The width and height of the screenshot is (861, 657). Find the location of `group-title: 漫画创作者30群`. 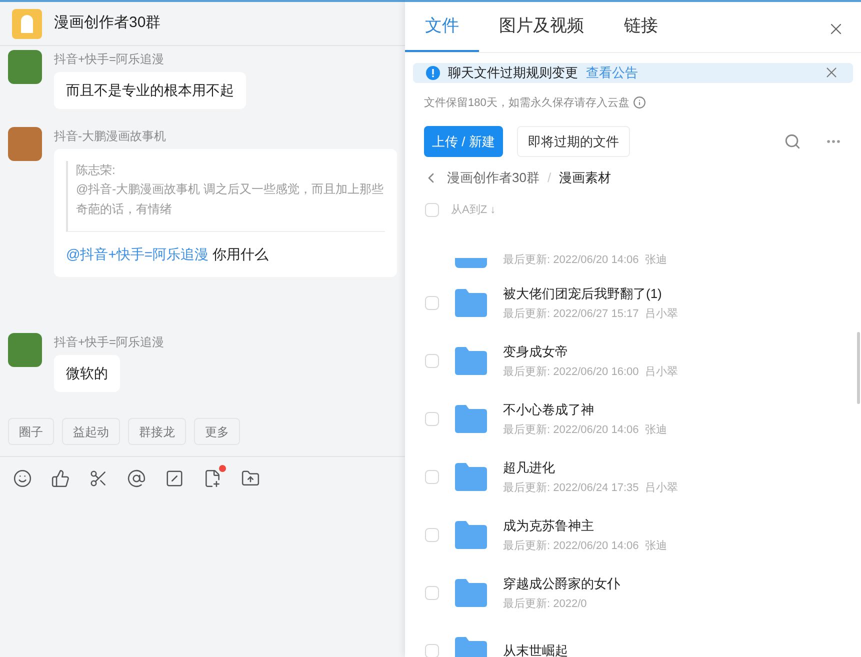

group-title: 漫画创作者30群 is located at coordinates (107, 23).